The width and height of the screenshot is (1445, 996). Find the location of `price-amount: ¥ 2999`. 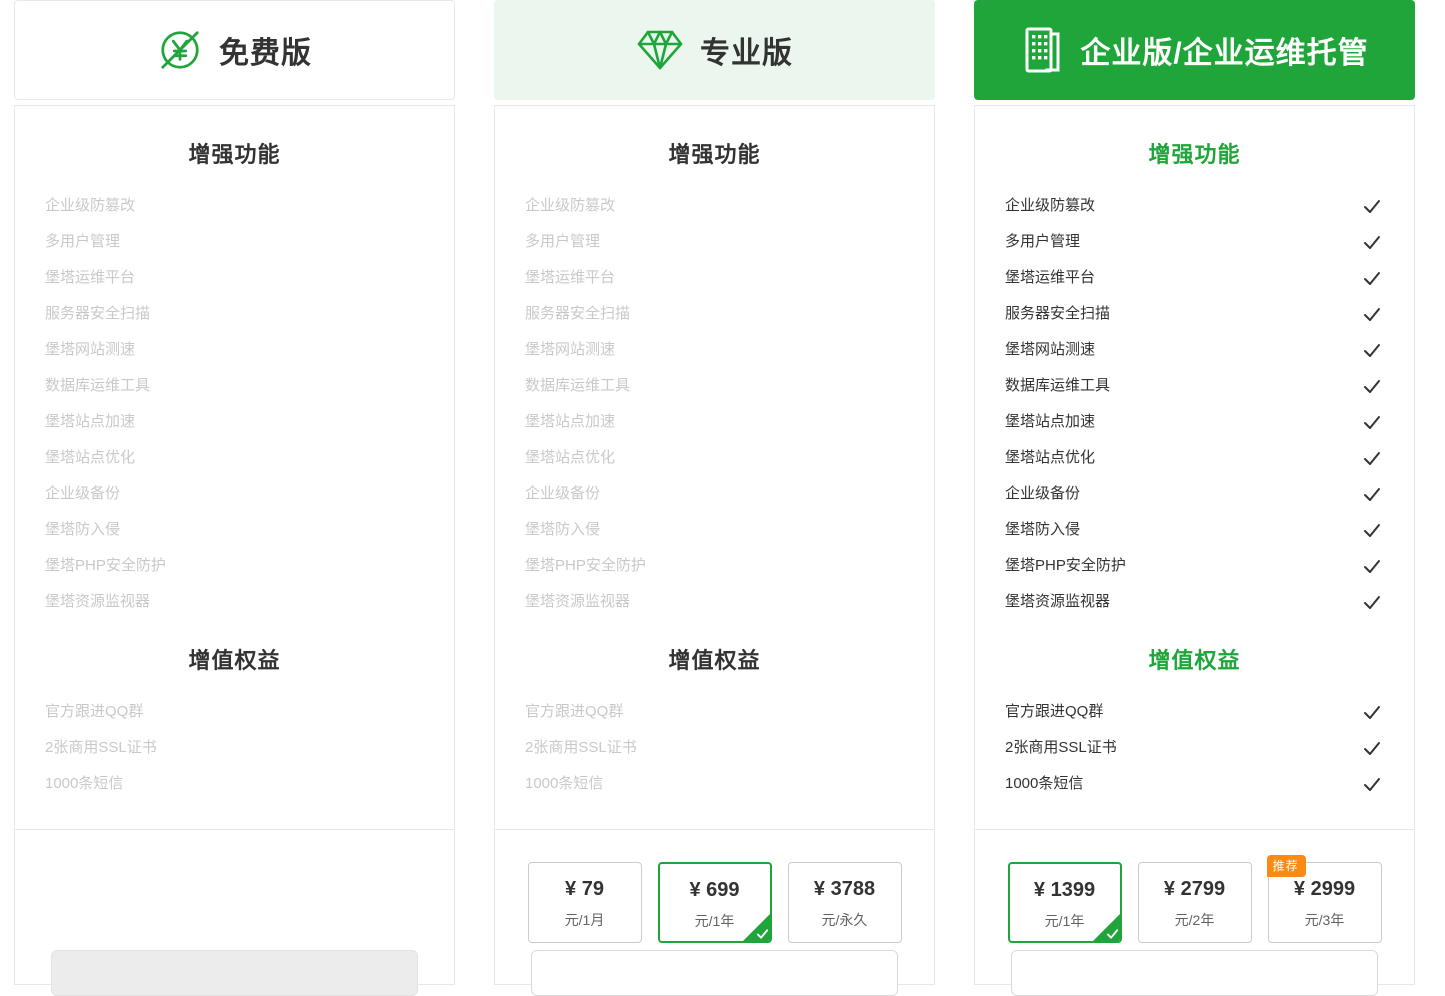

price-amount: ¥ 2999 is located at coordinates (1324, 889).